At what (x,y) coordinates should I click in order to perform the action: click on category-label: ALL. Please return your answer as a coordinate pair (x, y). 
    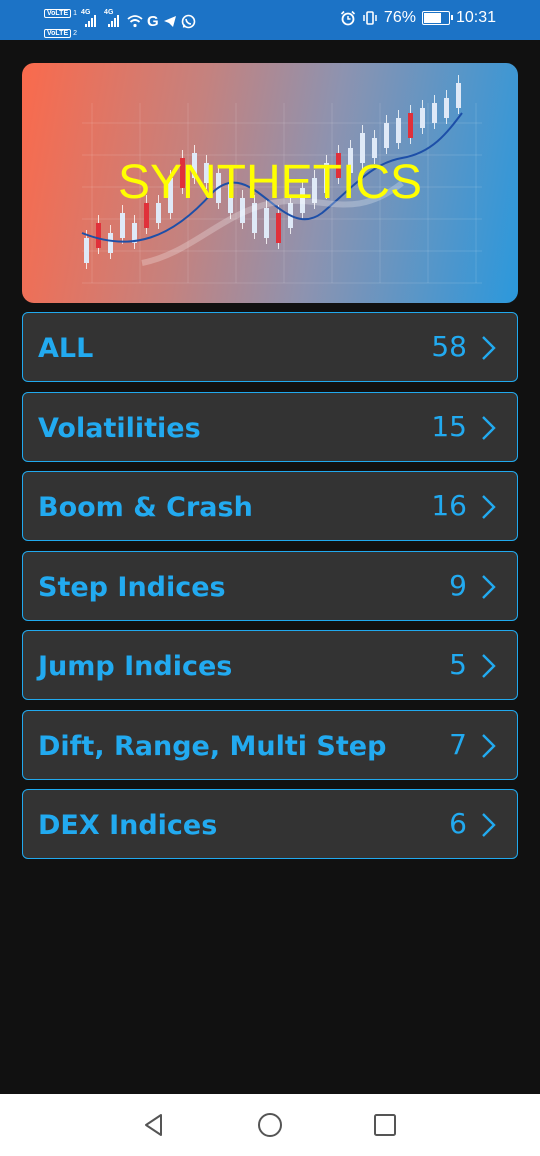
    Looking at the image, I should click on (66, 348).